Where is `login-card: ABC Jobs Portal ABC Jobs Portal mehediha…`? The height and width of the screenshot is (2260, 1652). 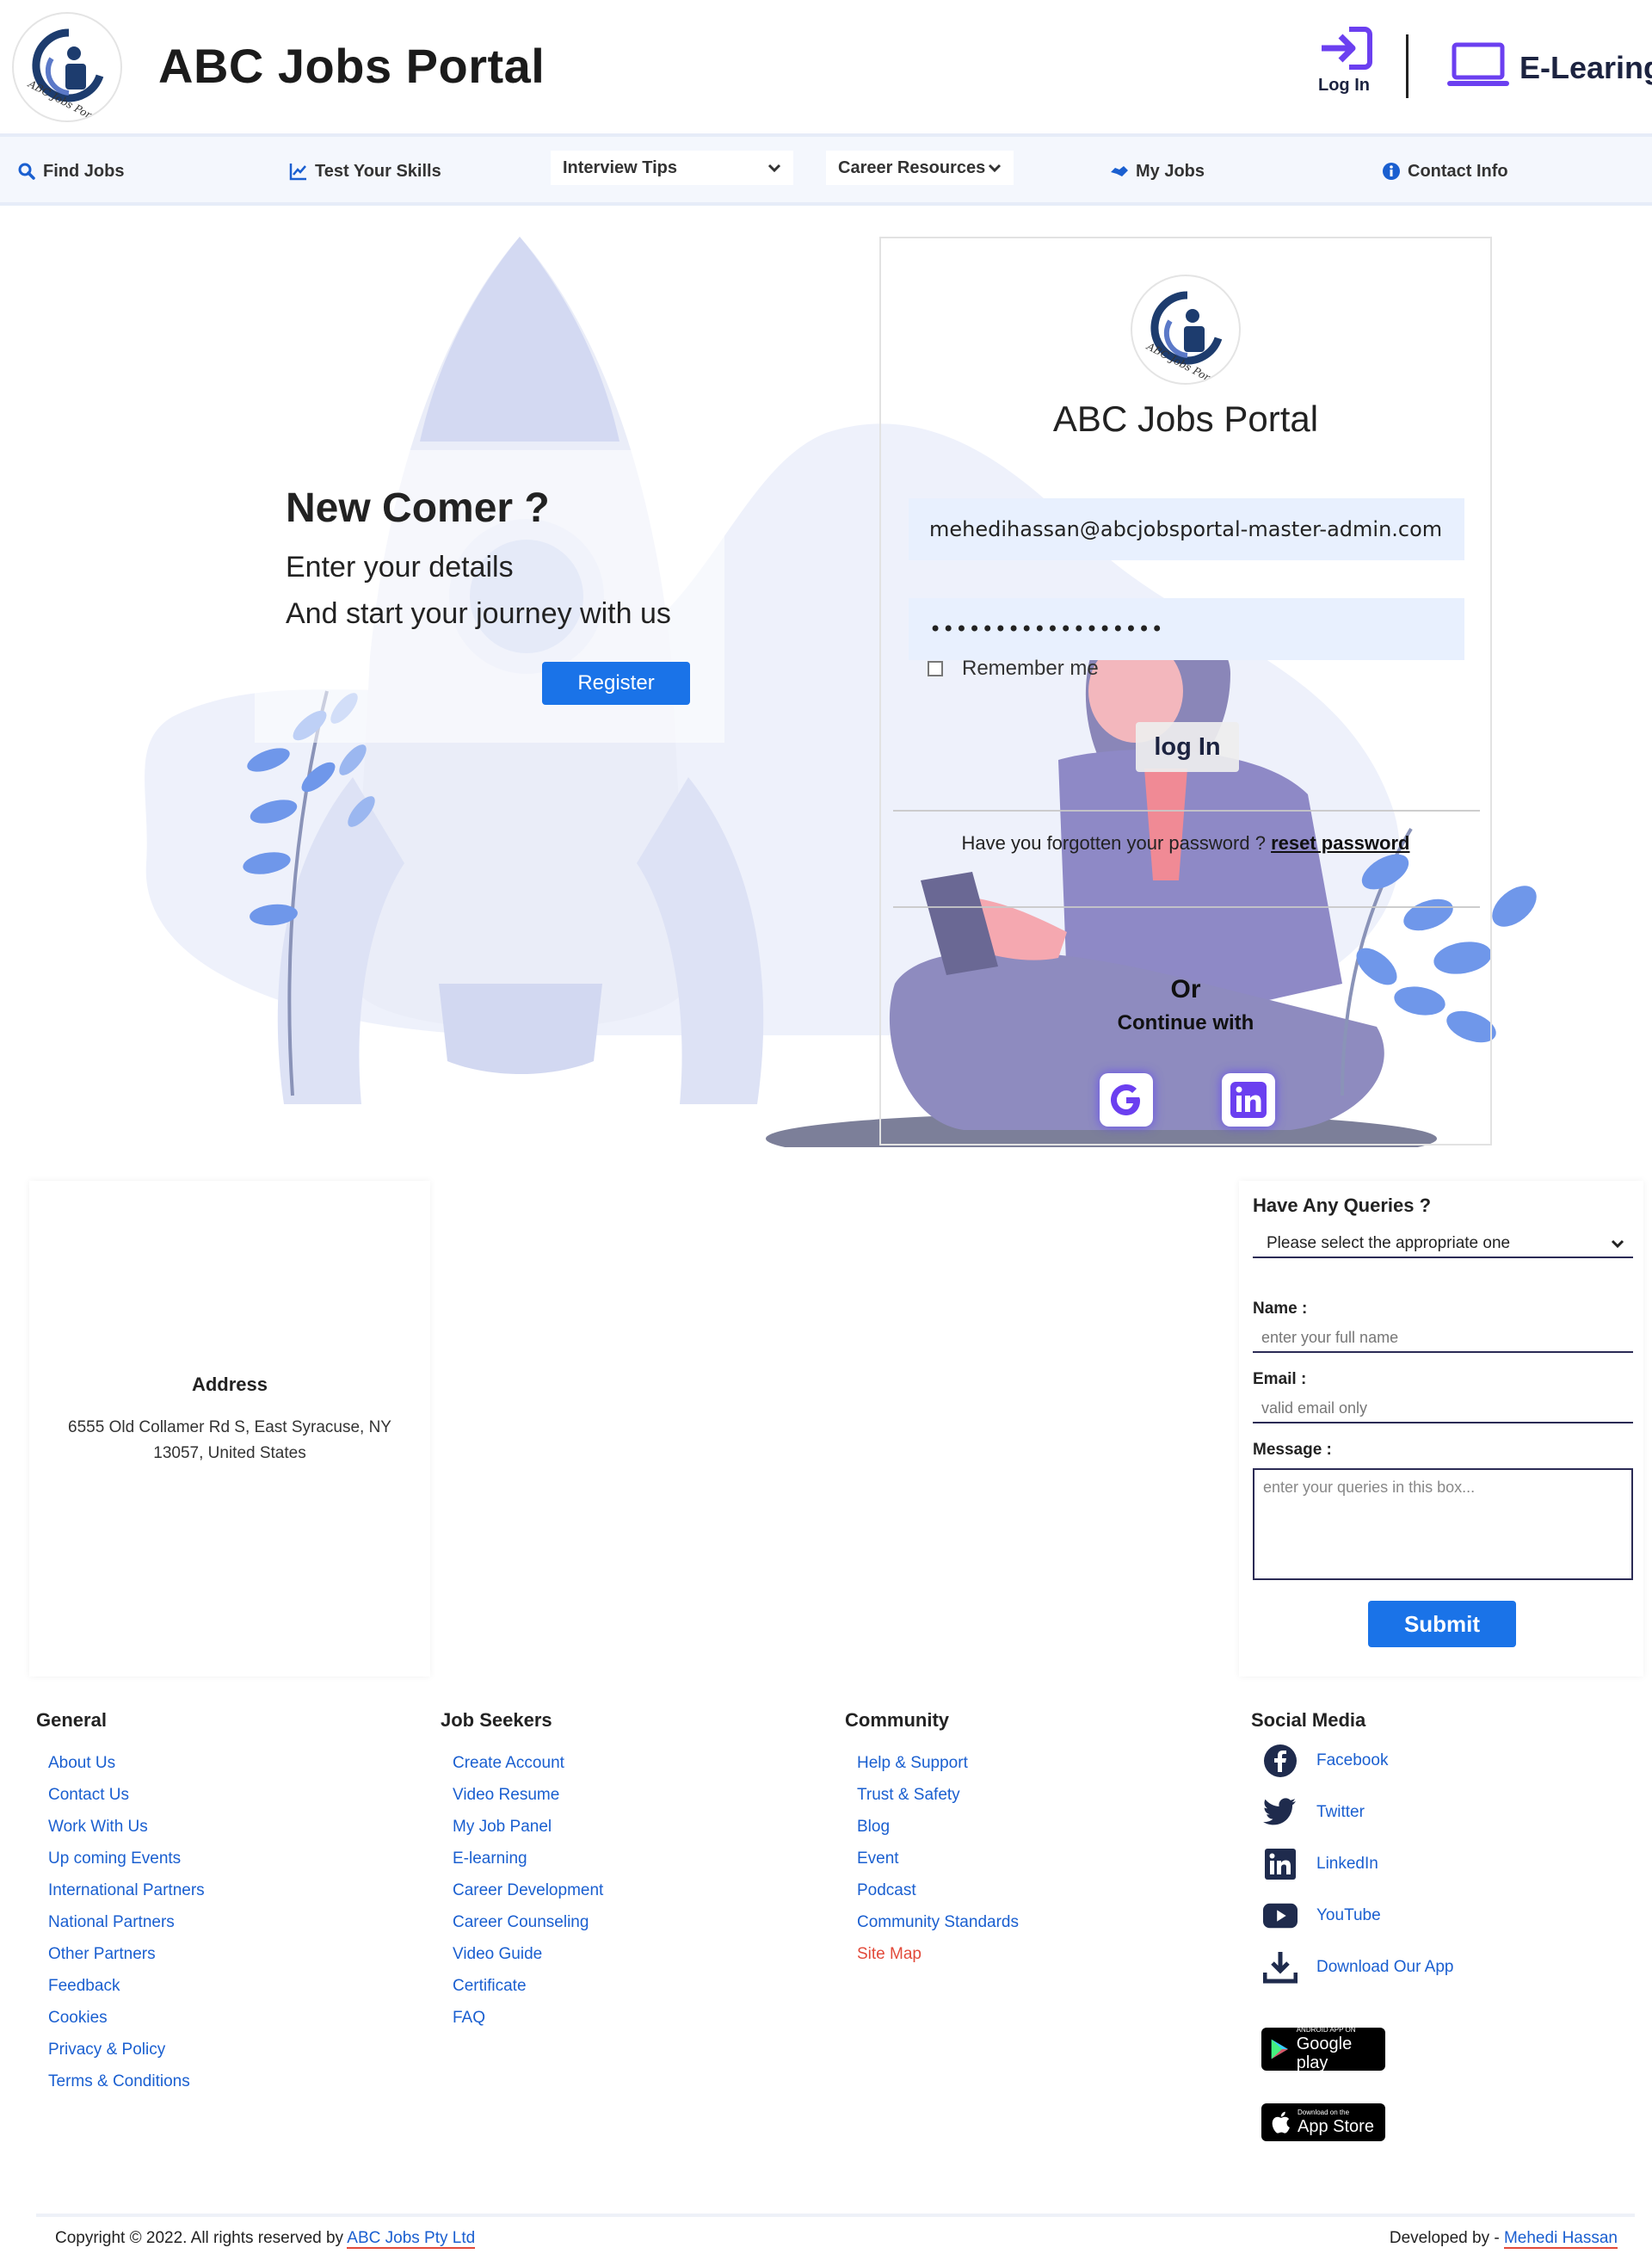
login-card: ABC Jobs Portal ABC Jobs Portal mehediha… is located at coordinates (1185, 691).